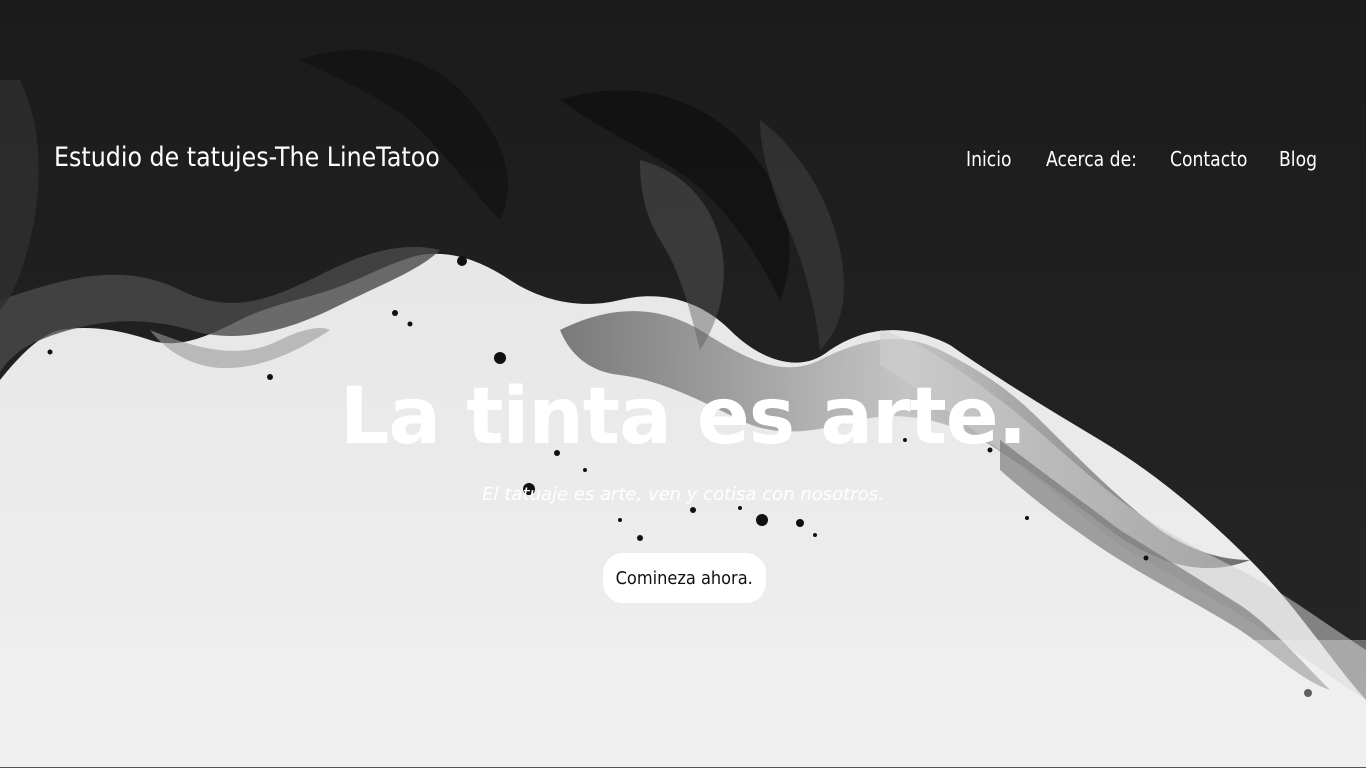 The image size is (1366, 768). Describe the element at coordinates (1208, 159) in the screenshot. I see `nav-item-contacto: Contacto` at that location.